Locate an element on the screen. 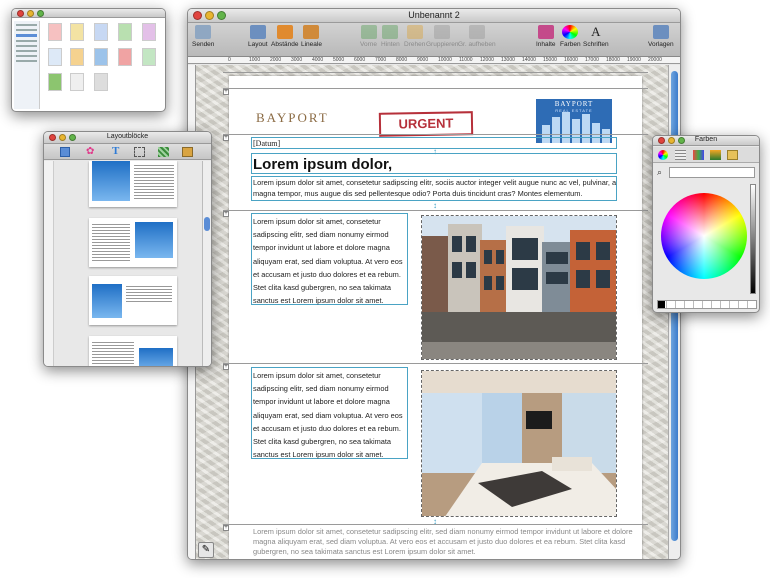  photo-icon is located at coordinates (187, 152).